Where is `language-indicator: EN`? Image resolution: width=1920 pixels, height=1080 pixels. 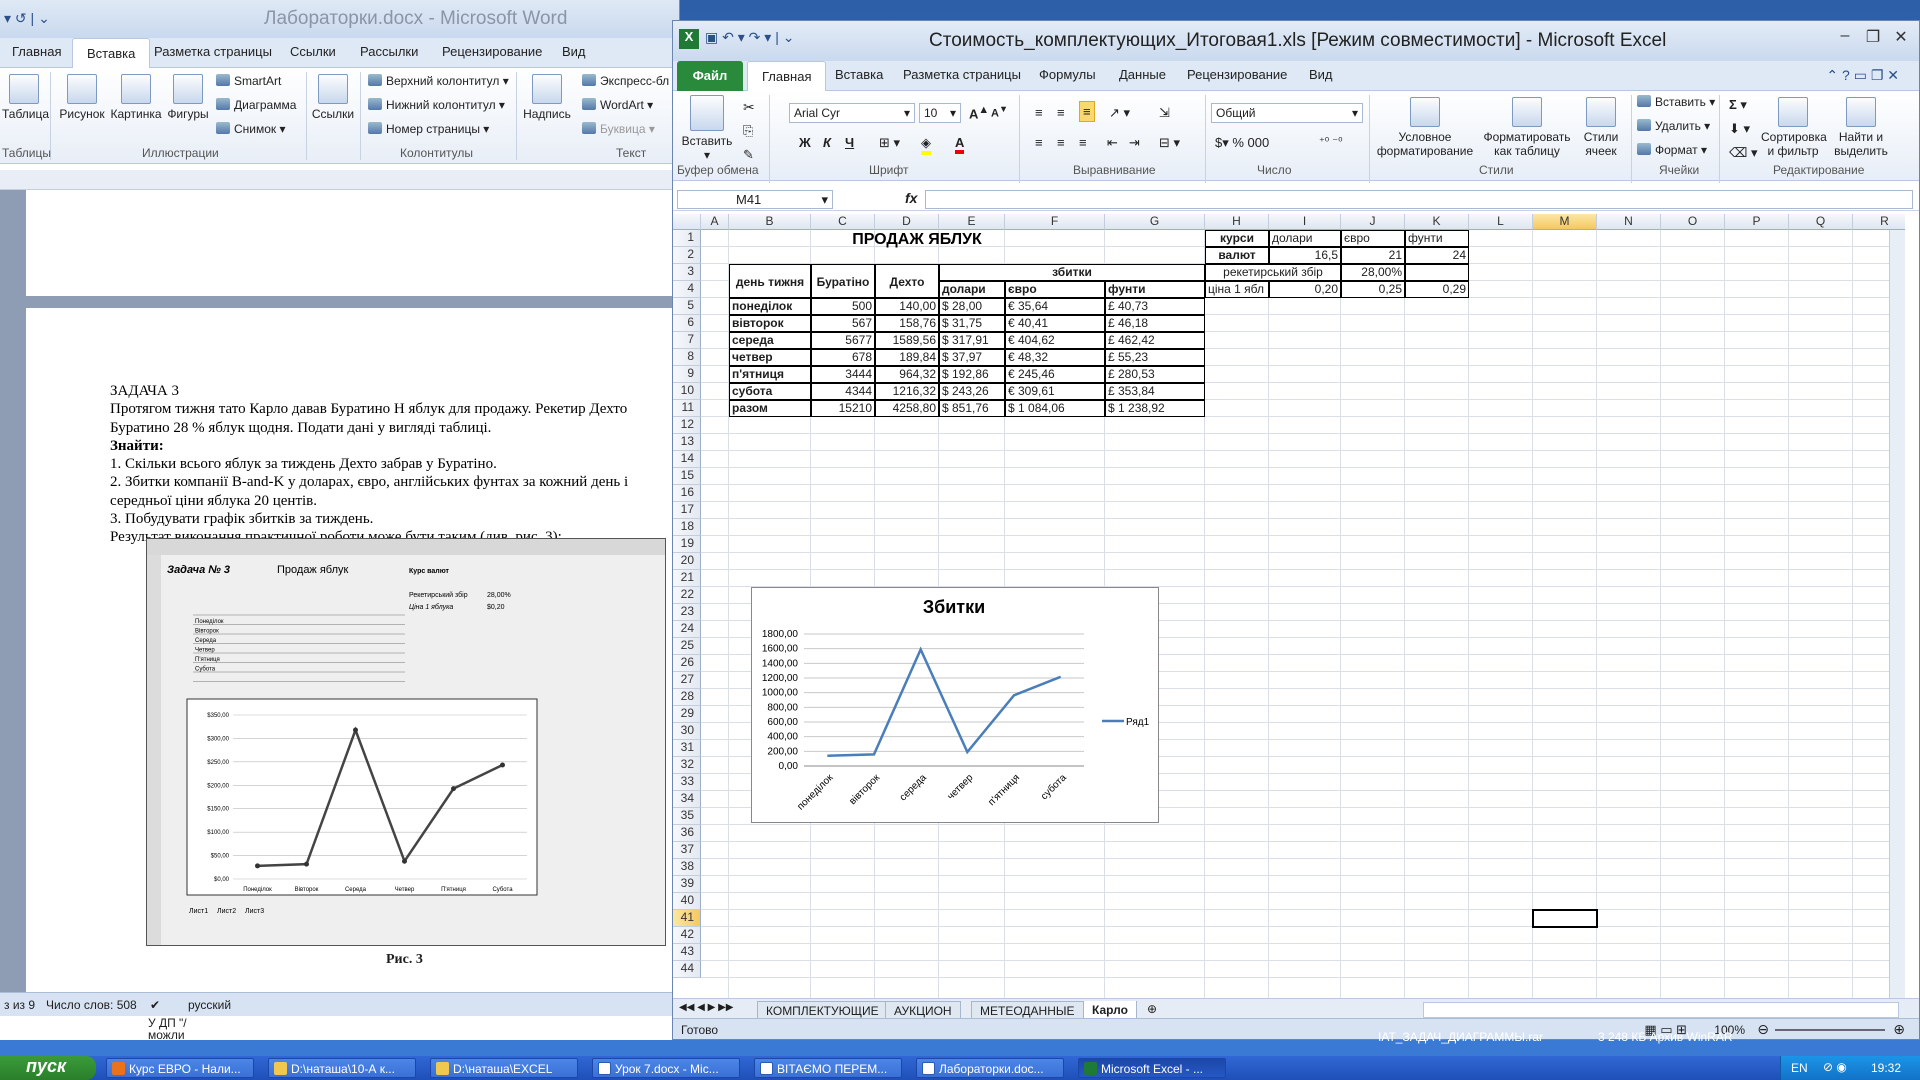 language-indicator: EN is located at coordinates (1799, 1068).